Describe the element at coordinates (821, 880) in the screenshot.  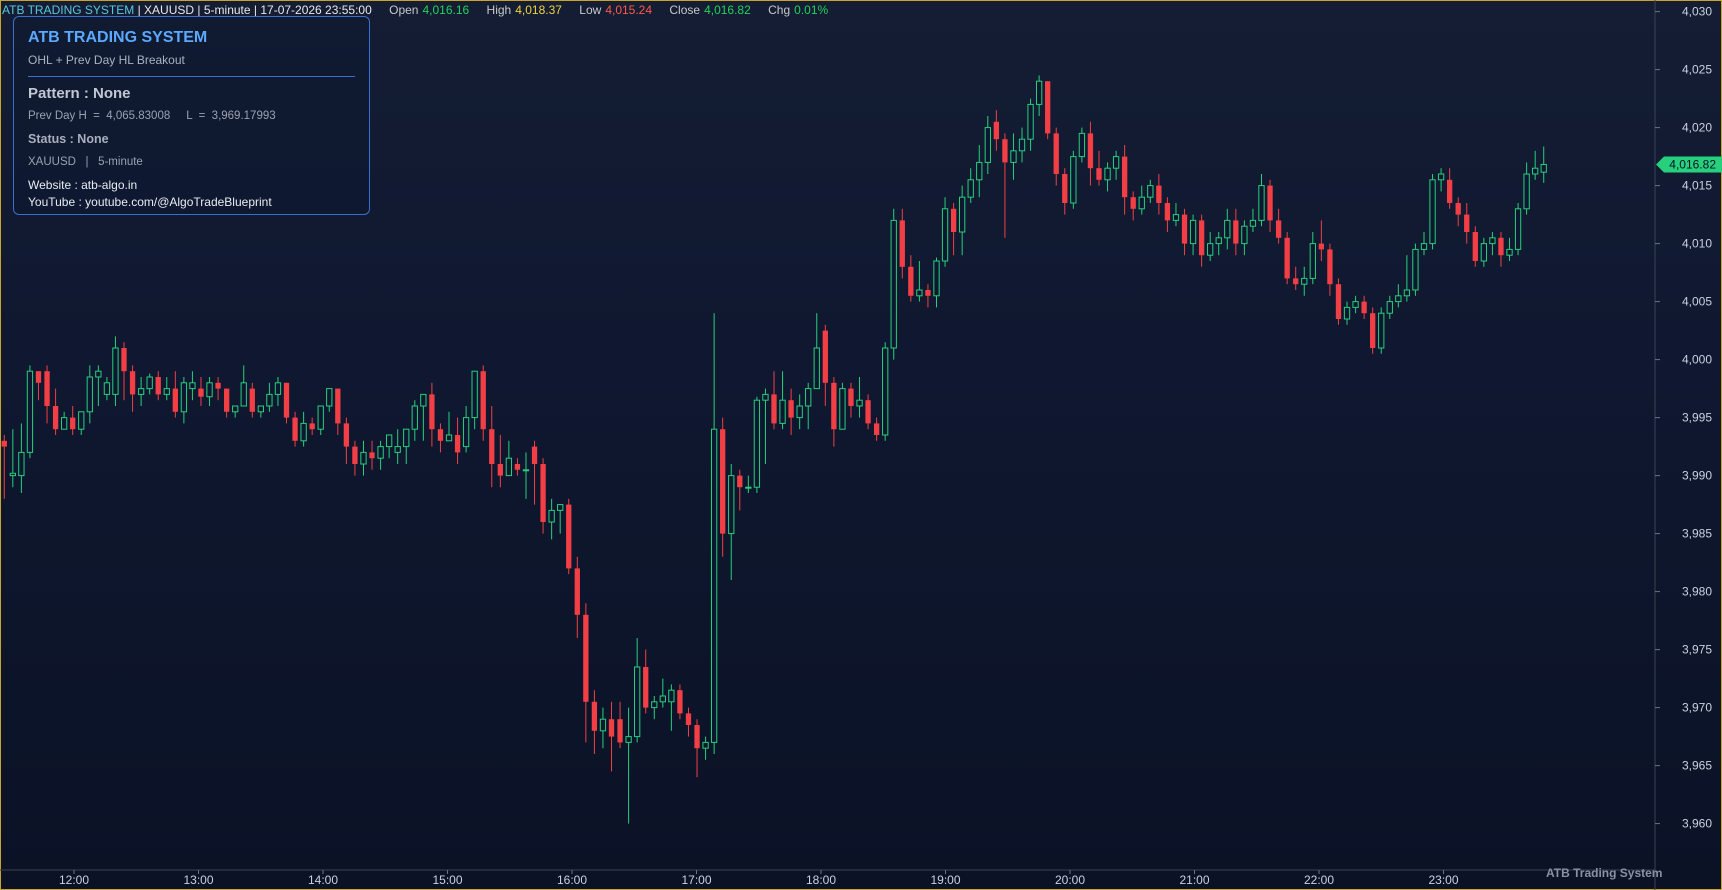
I see `x-tick-label: 18:00` at that location.